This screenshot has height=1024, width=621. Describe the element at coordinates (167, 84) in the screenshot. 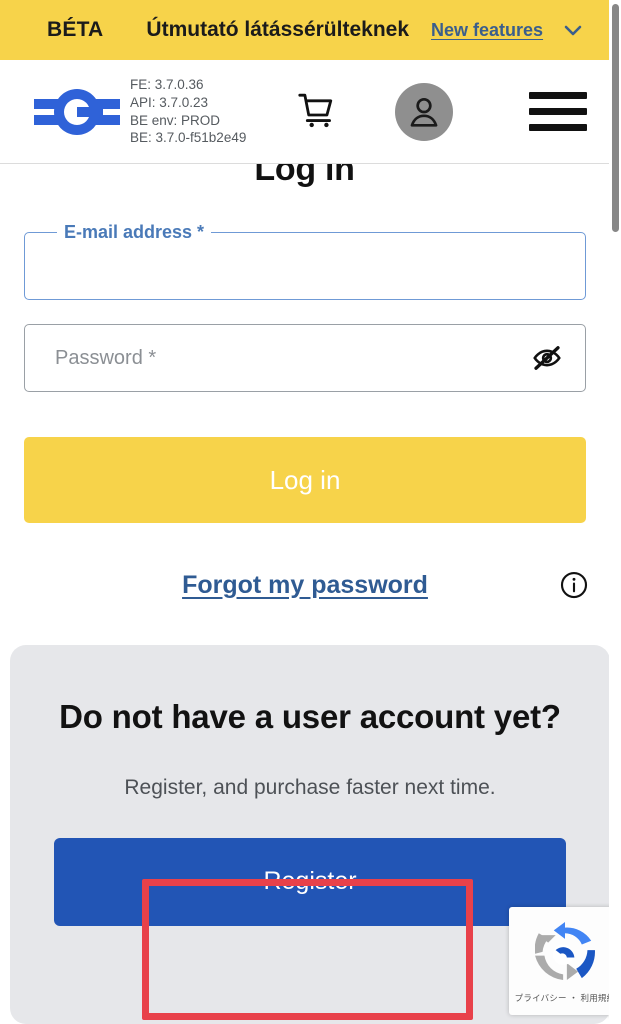

I see `version-fe: FE: 3.7.0.36` at that location.